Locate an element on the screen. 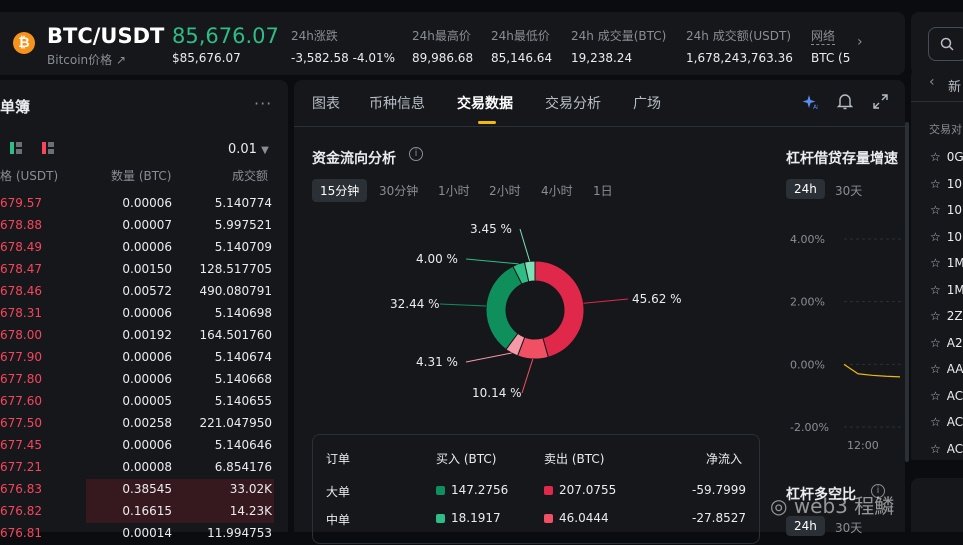 This screenshot has height=545, width=963. orderbook-row: 678.31 0.00006 5.140698 is located at coordinates (145, 314).